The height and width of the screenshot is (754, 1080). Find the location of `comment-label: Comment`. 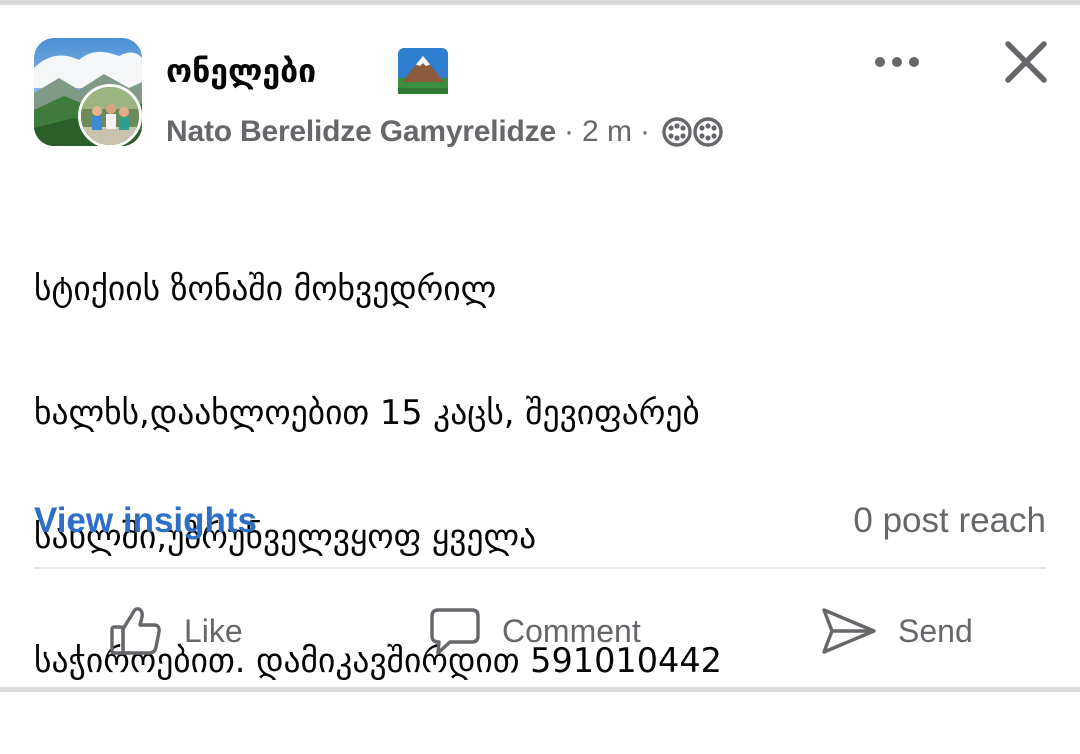

comment-label: Comment is located at coordinates (571, 630).